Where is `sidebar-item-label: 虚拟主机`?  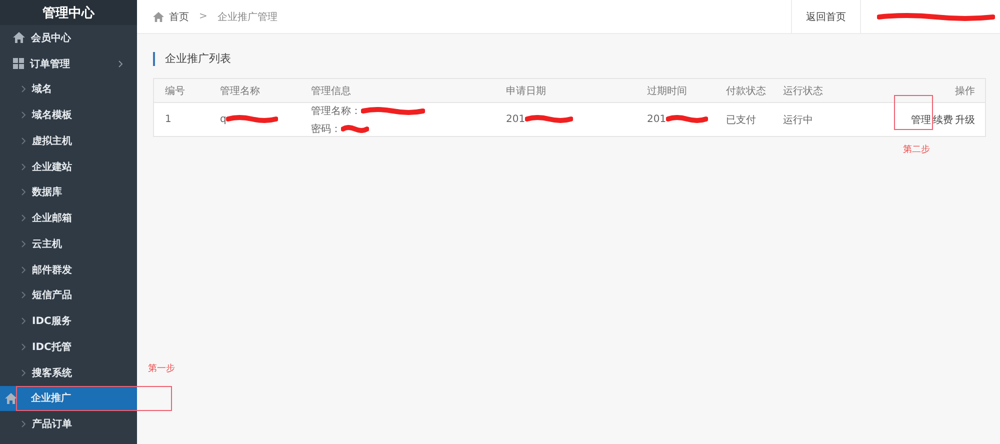 sidebar-item-label: 虚拟主机 is located at coordinates (52, 141).